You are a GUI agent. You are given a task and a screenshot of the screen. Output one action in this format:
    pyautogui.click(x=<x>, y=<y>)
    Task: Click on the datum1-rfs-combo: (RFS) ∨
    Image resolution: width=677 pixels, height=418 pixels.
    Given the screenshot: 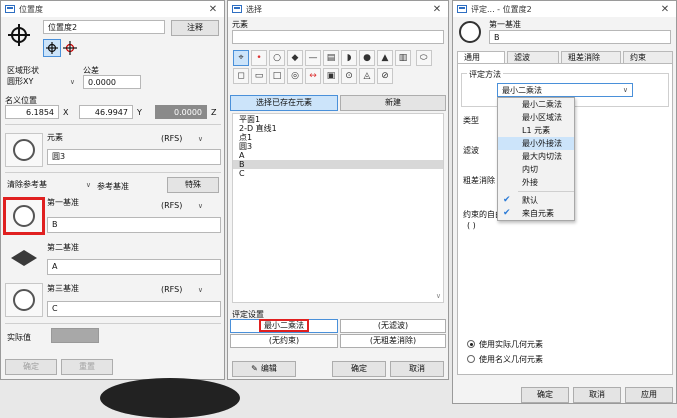 What is the action you would take?
    pyautogui.click(x=182, y=206)
    